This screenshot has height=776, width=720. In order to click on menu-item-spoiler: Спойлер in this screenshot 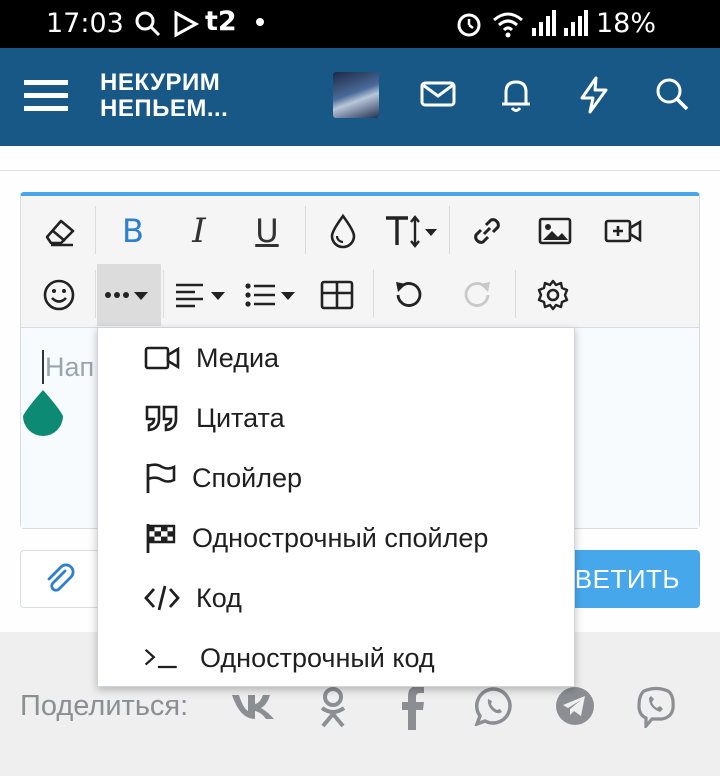, I will do `click(337, 478)`.